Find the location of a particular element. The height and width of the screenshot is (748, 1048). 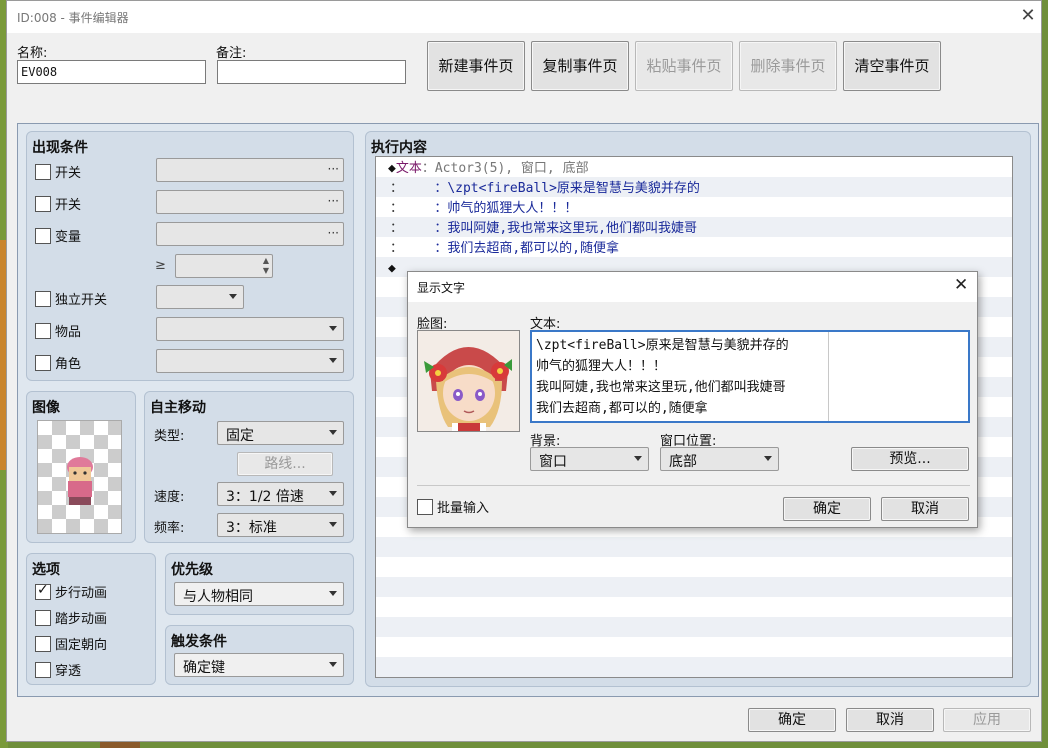

switch2-checkbox: 开关 is located at coordinates (58, 203).